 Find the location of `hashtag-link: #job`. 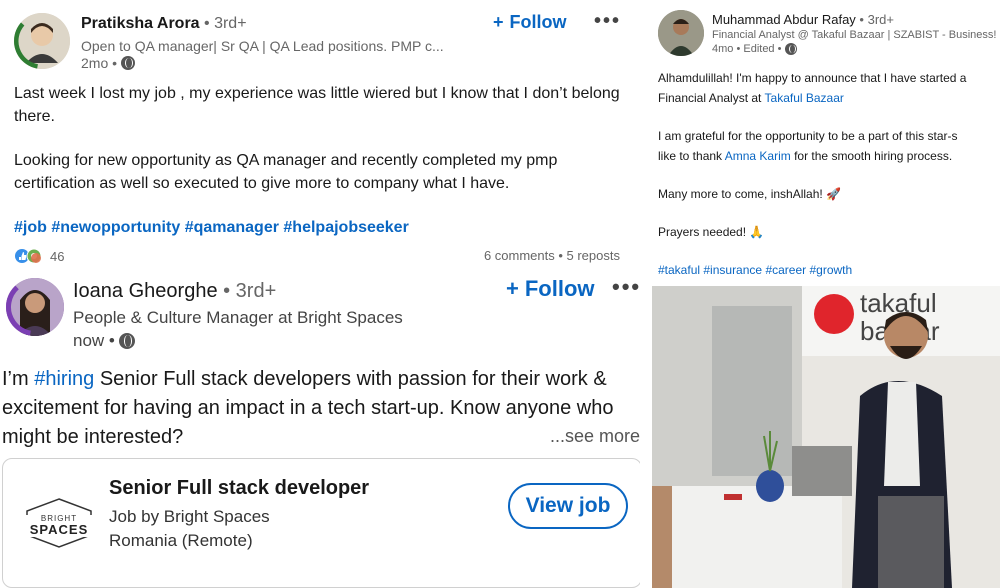

hashtag-link: #job is located at coordinates (30, 227).